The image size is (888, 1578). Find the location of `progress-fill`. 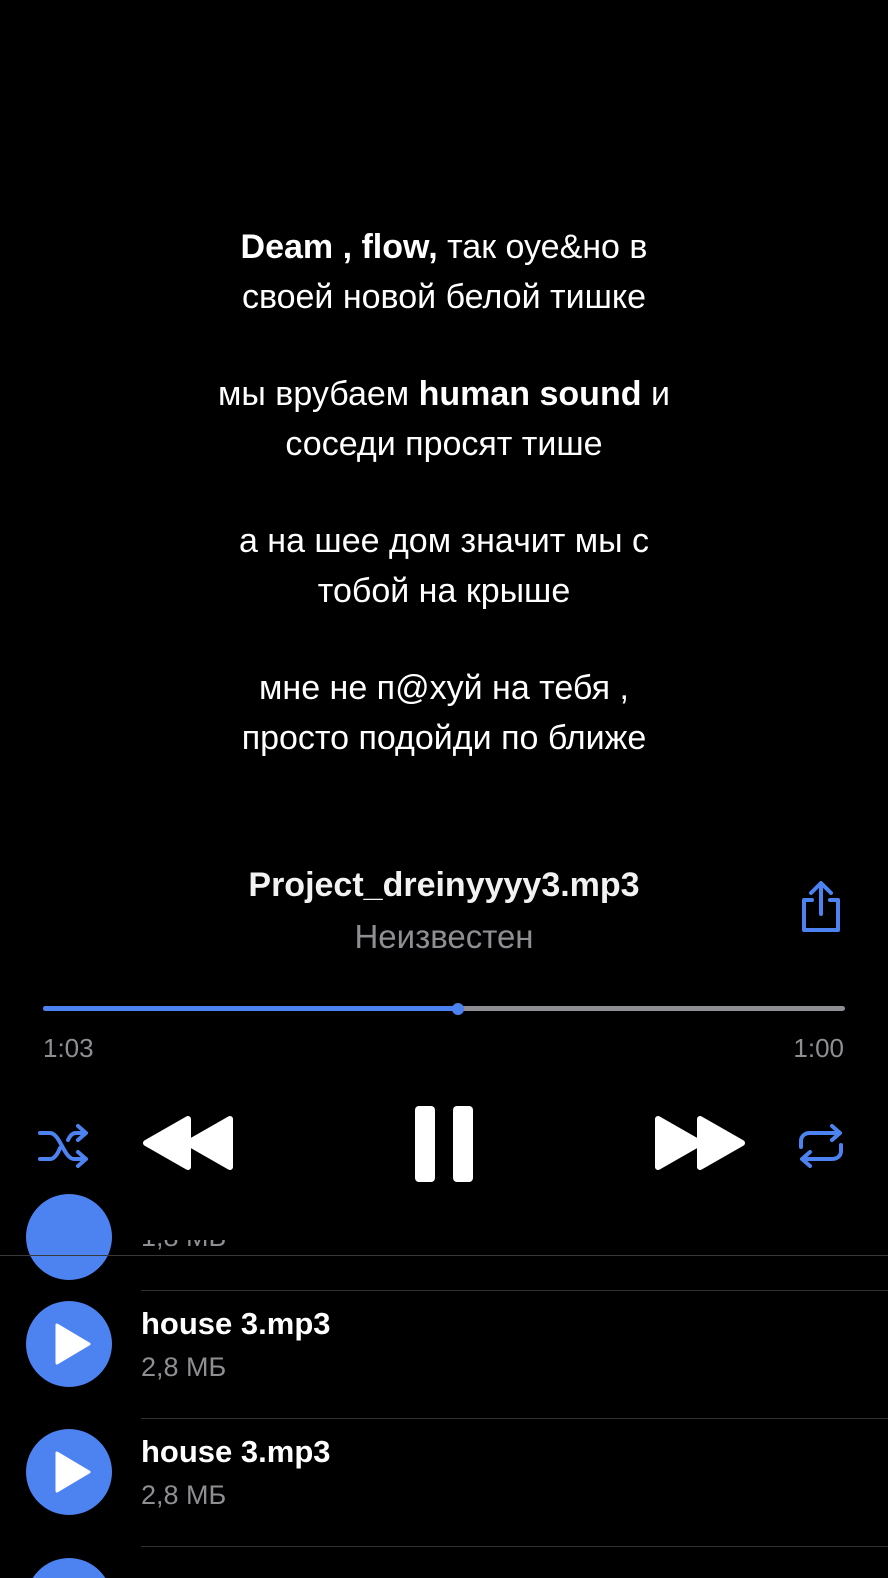

progress-fill is located at coordinates (251, 1008).